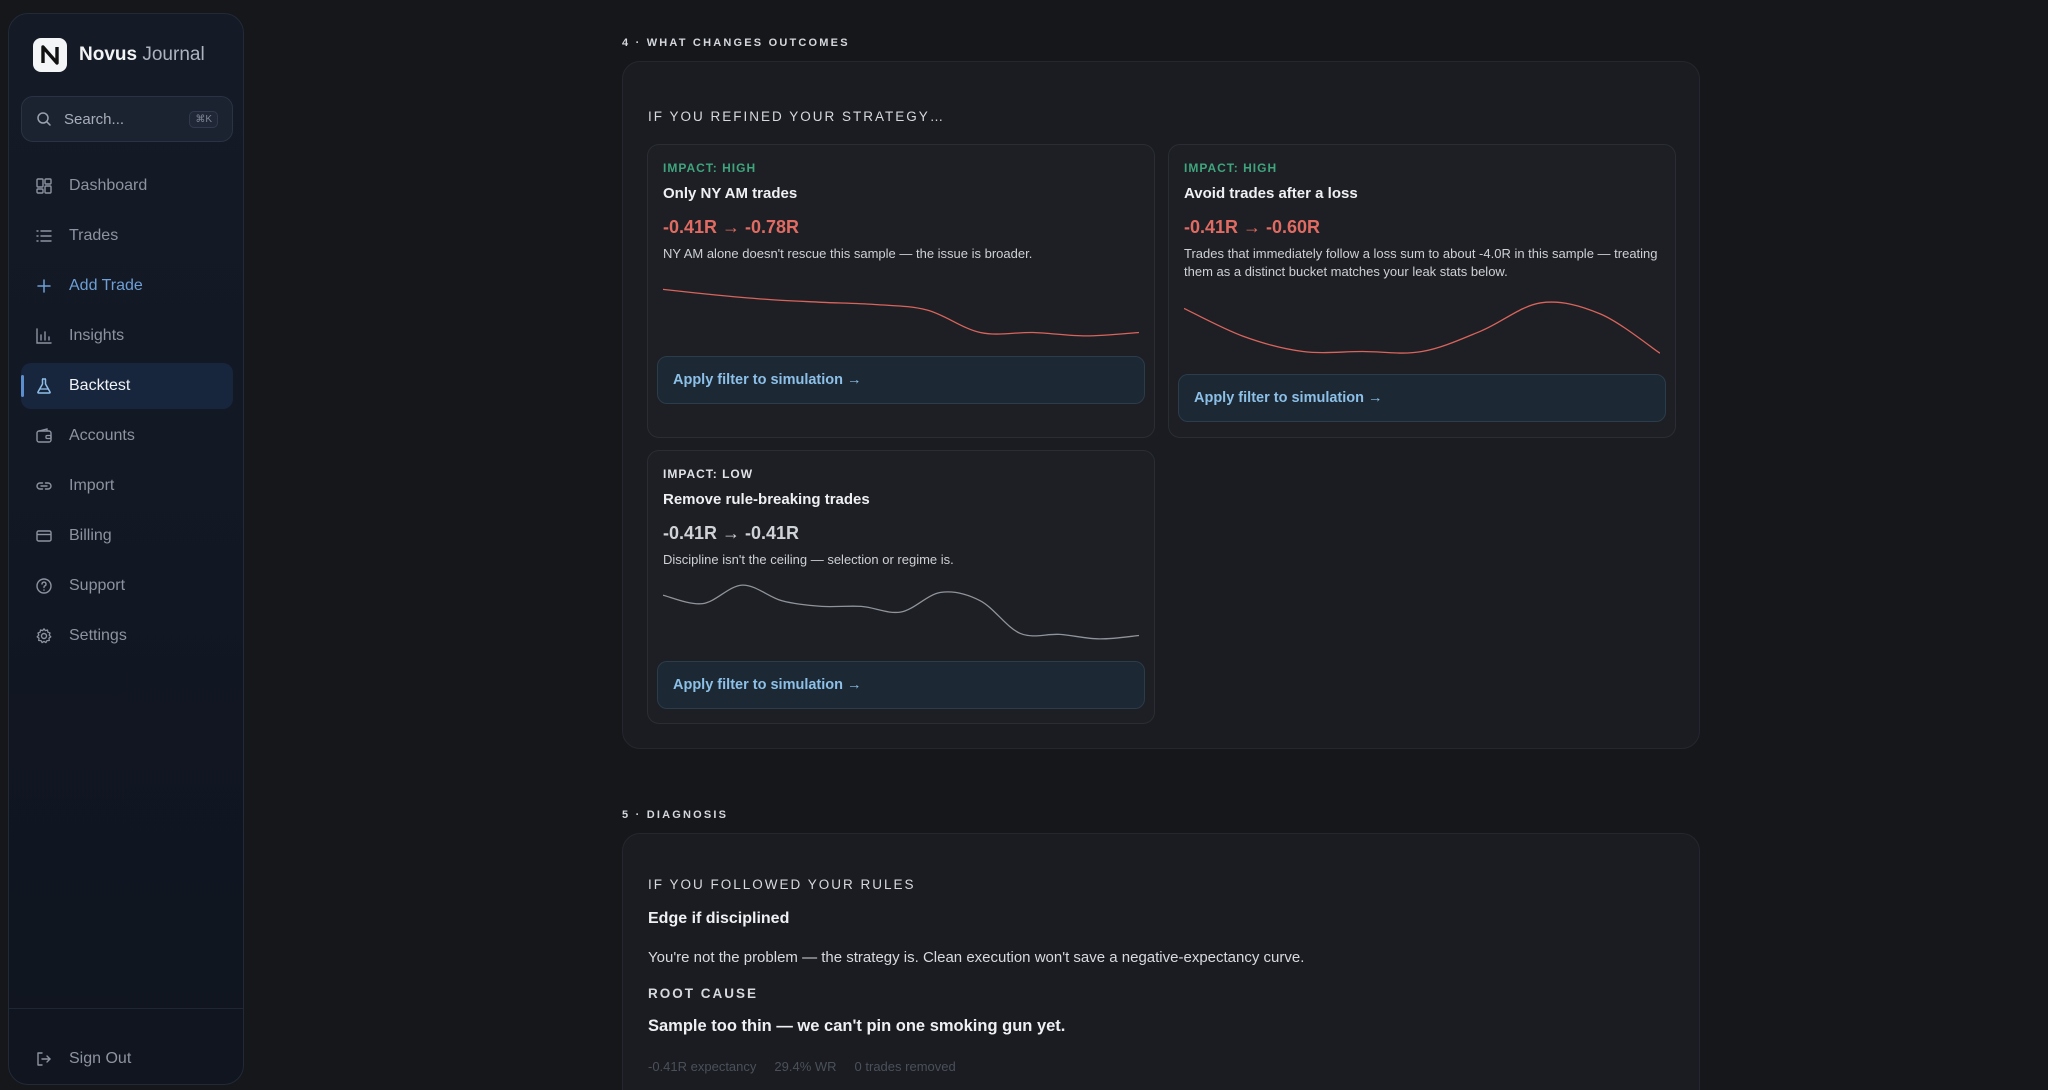 This screenshot has height=1090, width=2048. What do you see at coordinates (142, 54) in the screenshot?
I see `app-name: Novus Journal` at bounding box center [142, 54].